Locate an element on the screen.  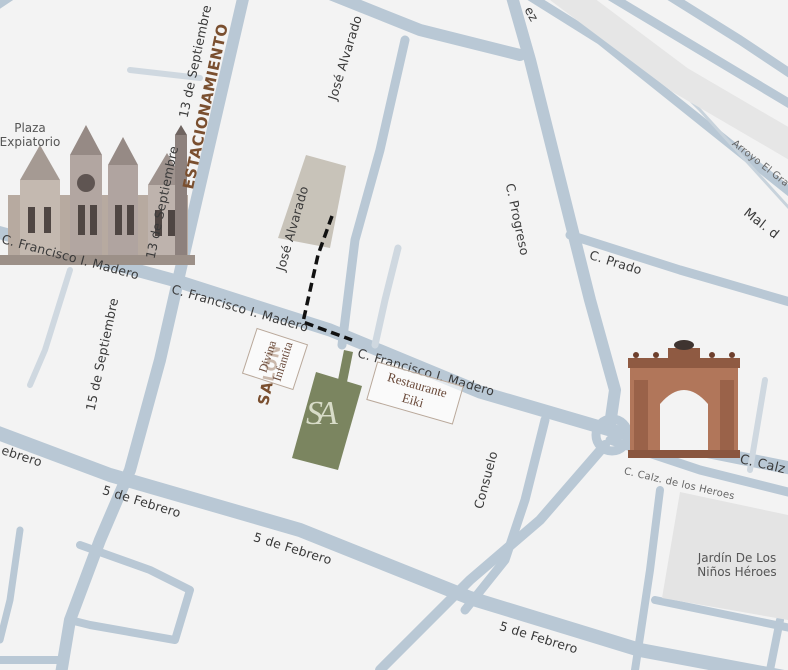
road-progreso is located at coordinates (563, 215).